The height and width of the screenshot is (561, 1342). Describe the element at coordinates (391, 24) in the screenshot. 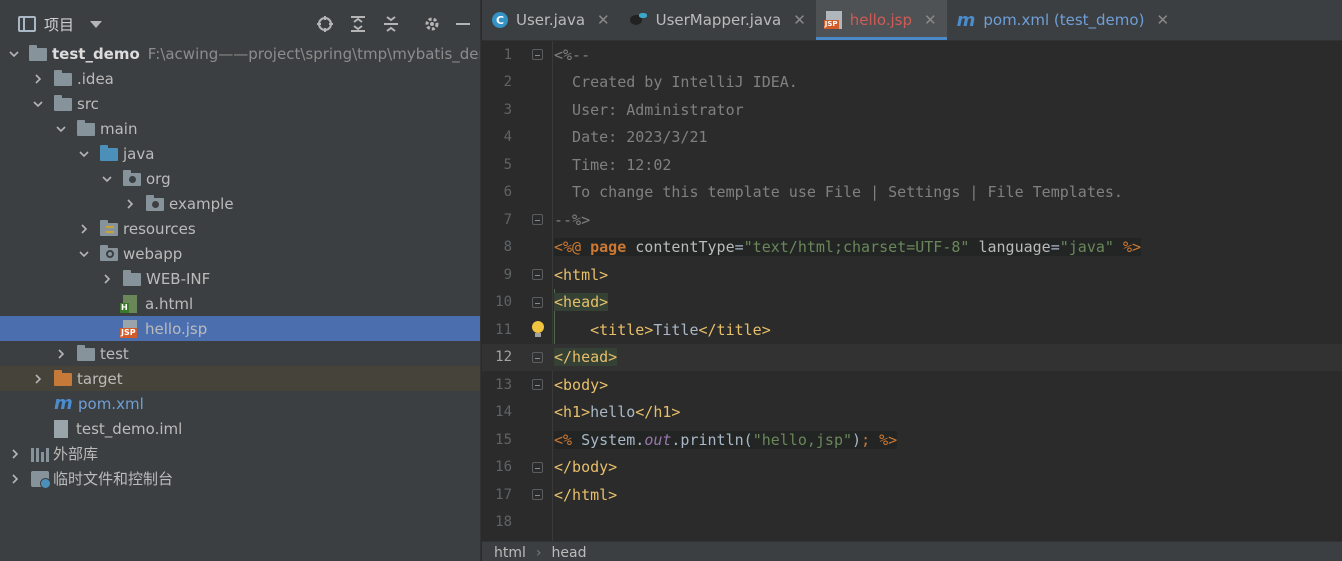

I see `collapse-all-icon` at that location.